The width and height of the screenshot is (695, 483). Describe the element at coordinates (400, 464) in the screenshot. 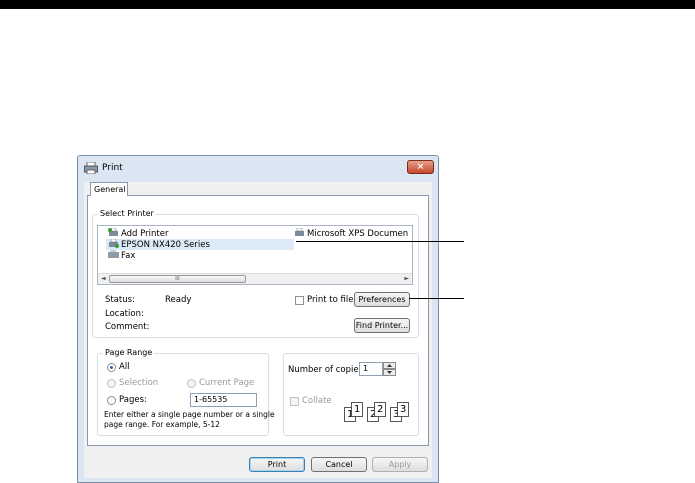

I see `apply-button: Apply` at that location.